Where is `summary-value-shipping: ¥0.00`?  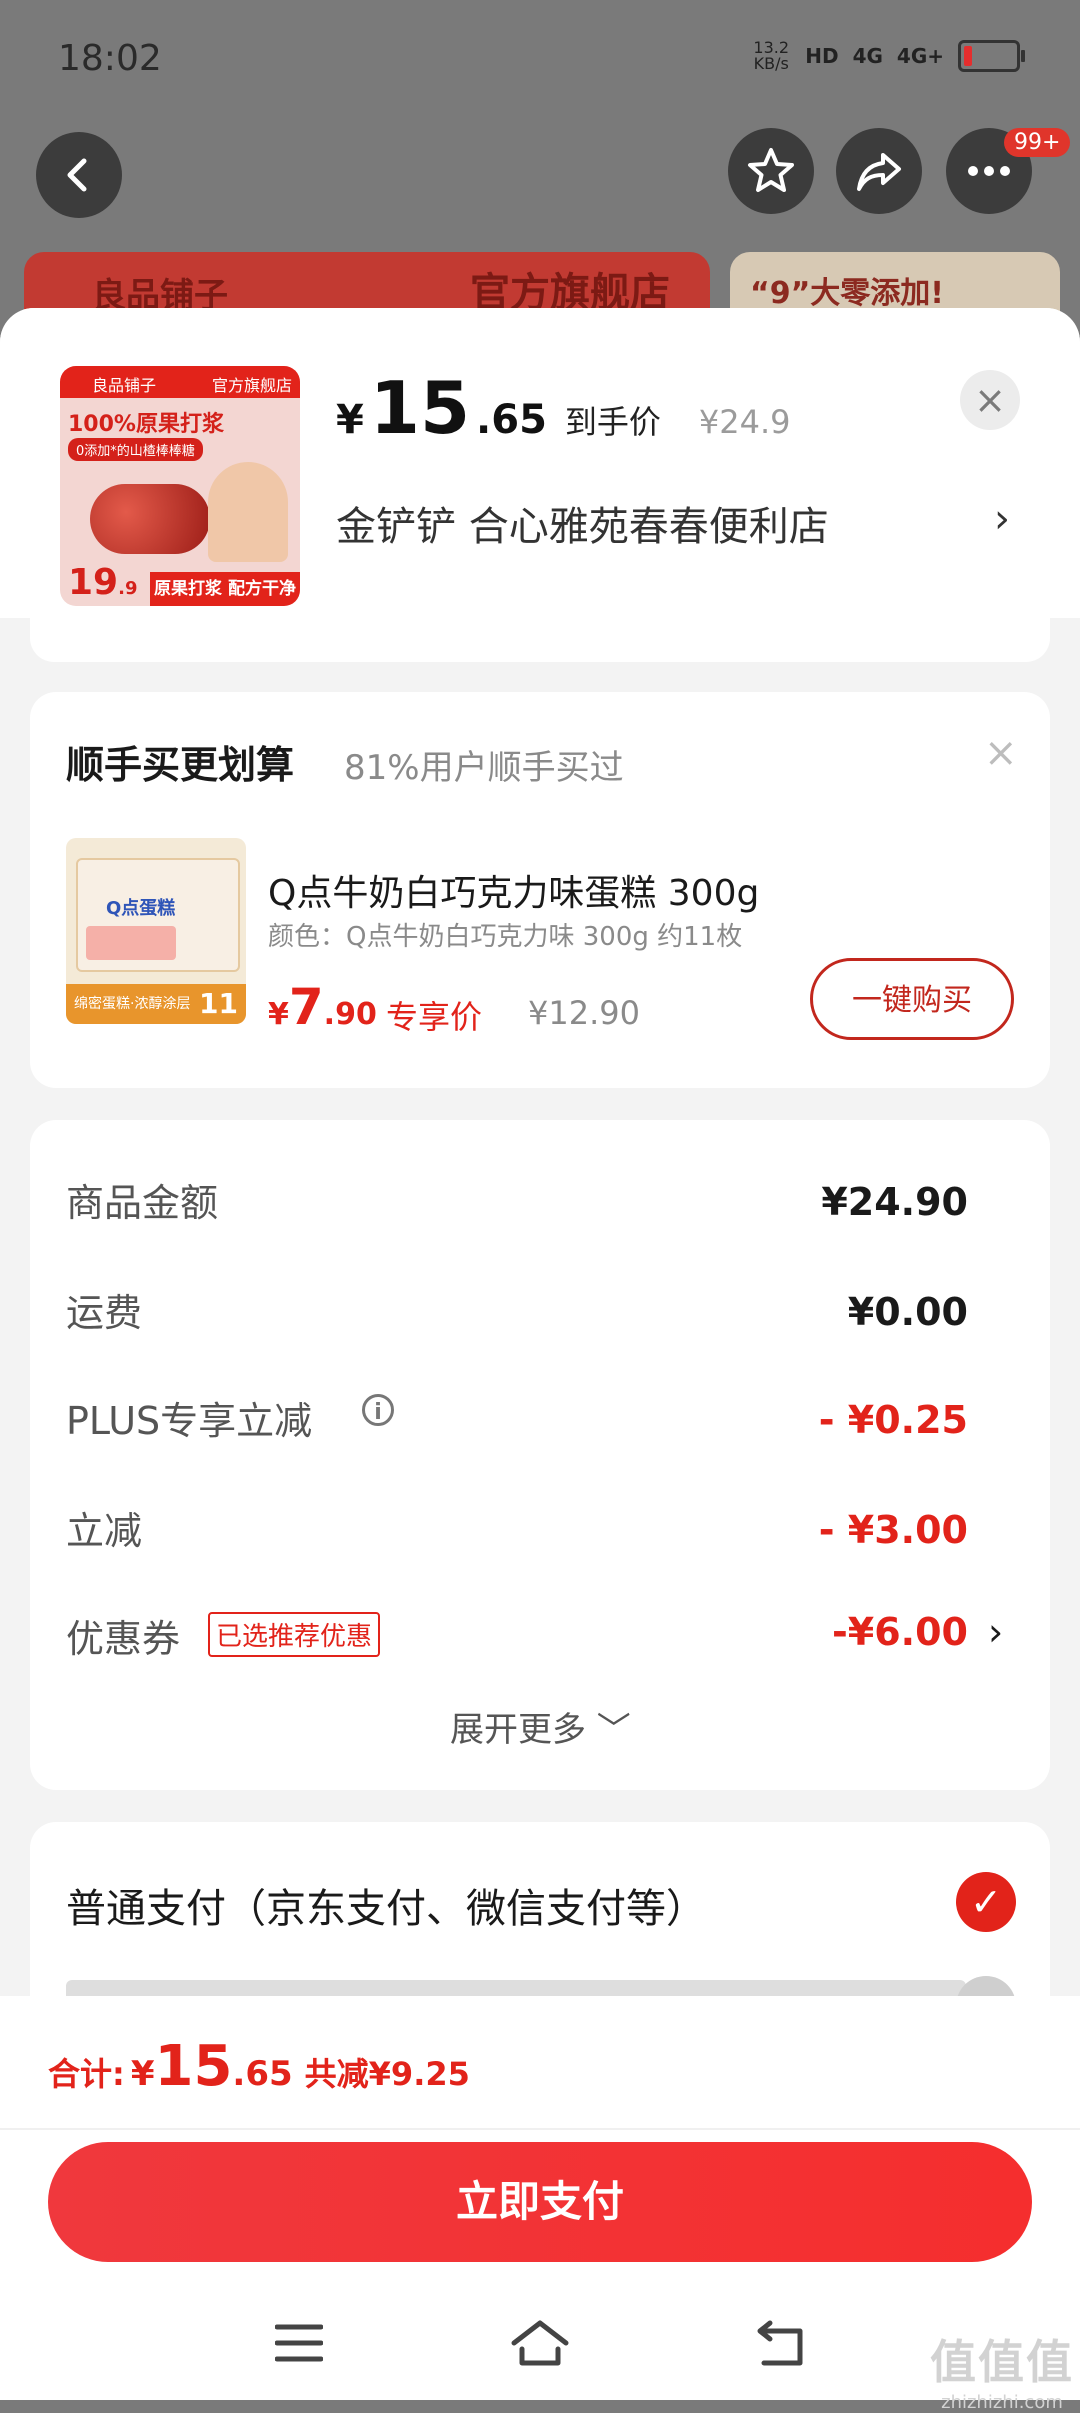
summary-value-shipping: ¥0.00 is located at coordinates (907, 1312).